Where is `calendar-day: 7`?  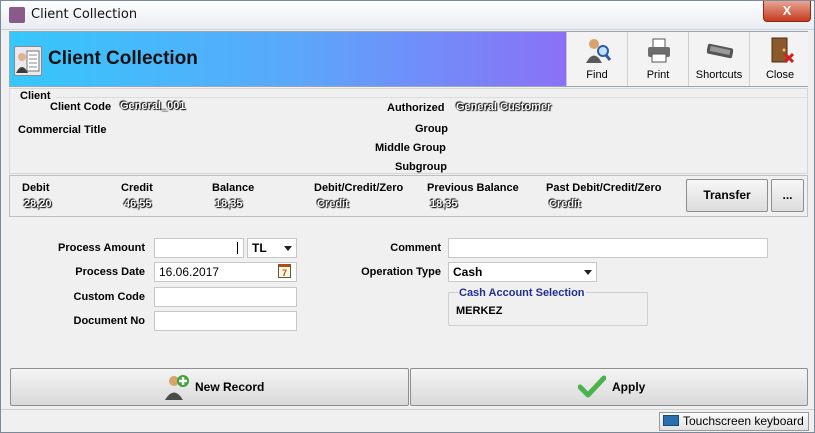
calendar-day: 7 is located at coordinates (284, 273).